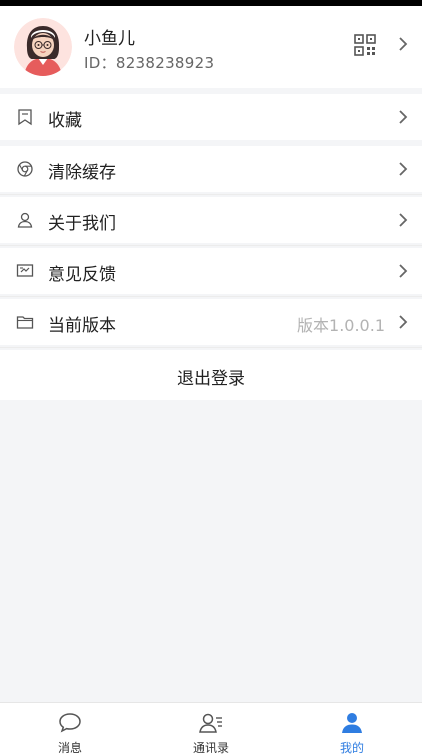  I want to click on menu-label: 收藏, so click(65, 121).